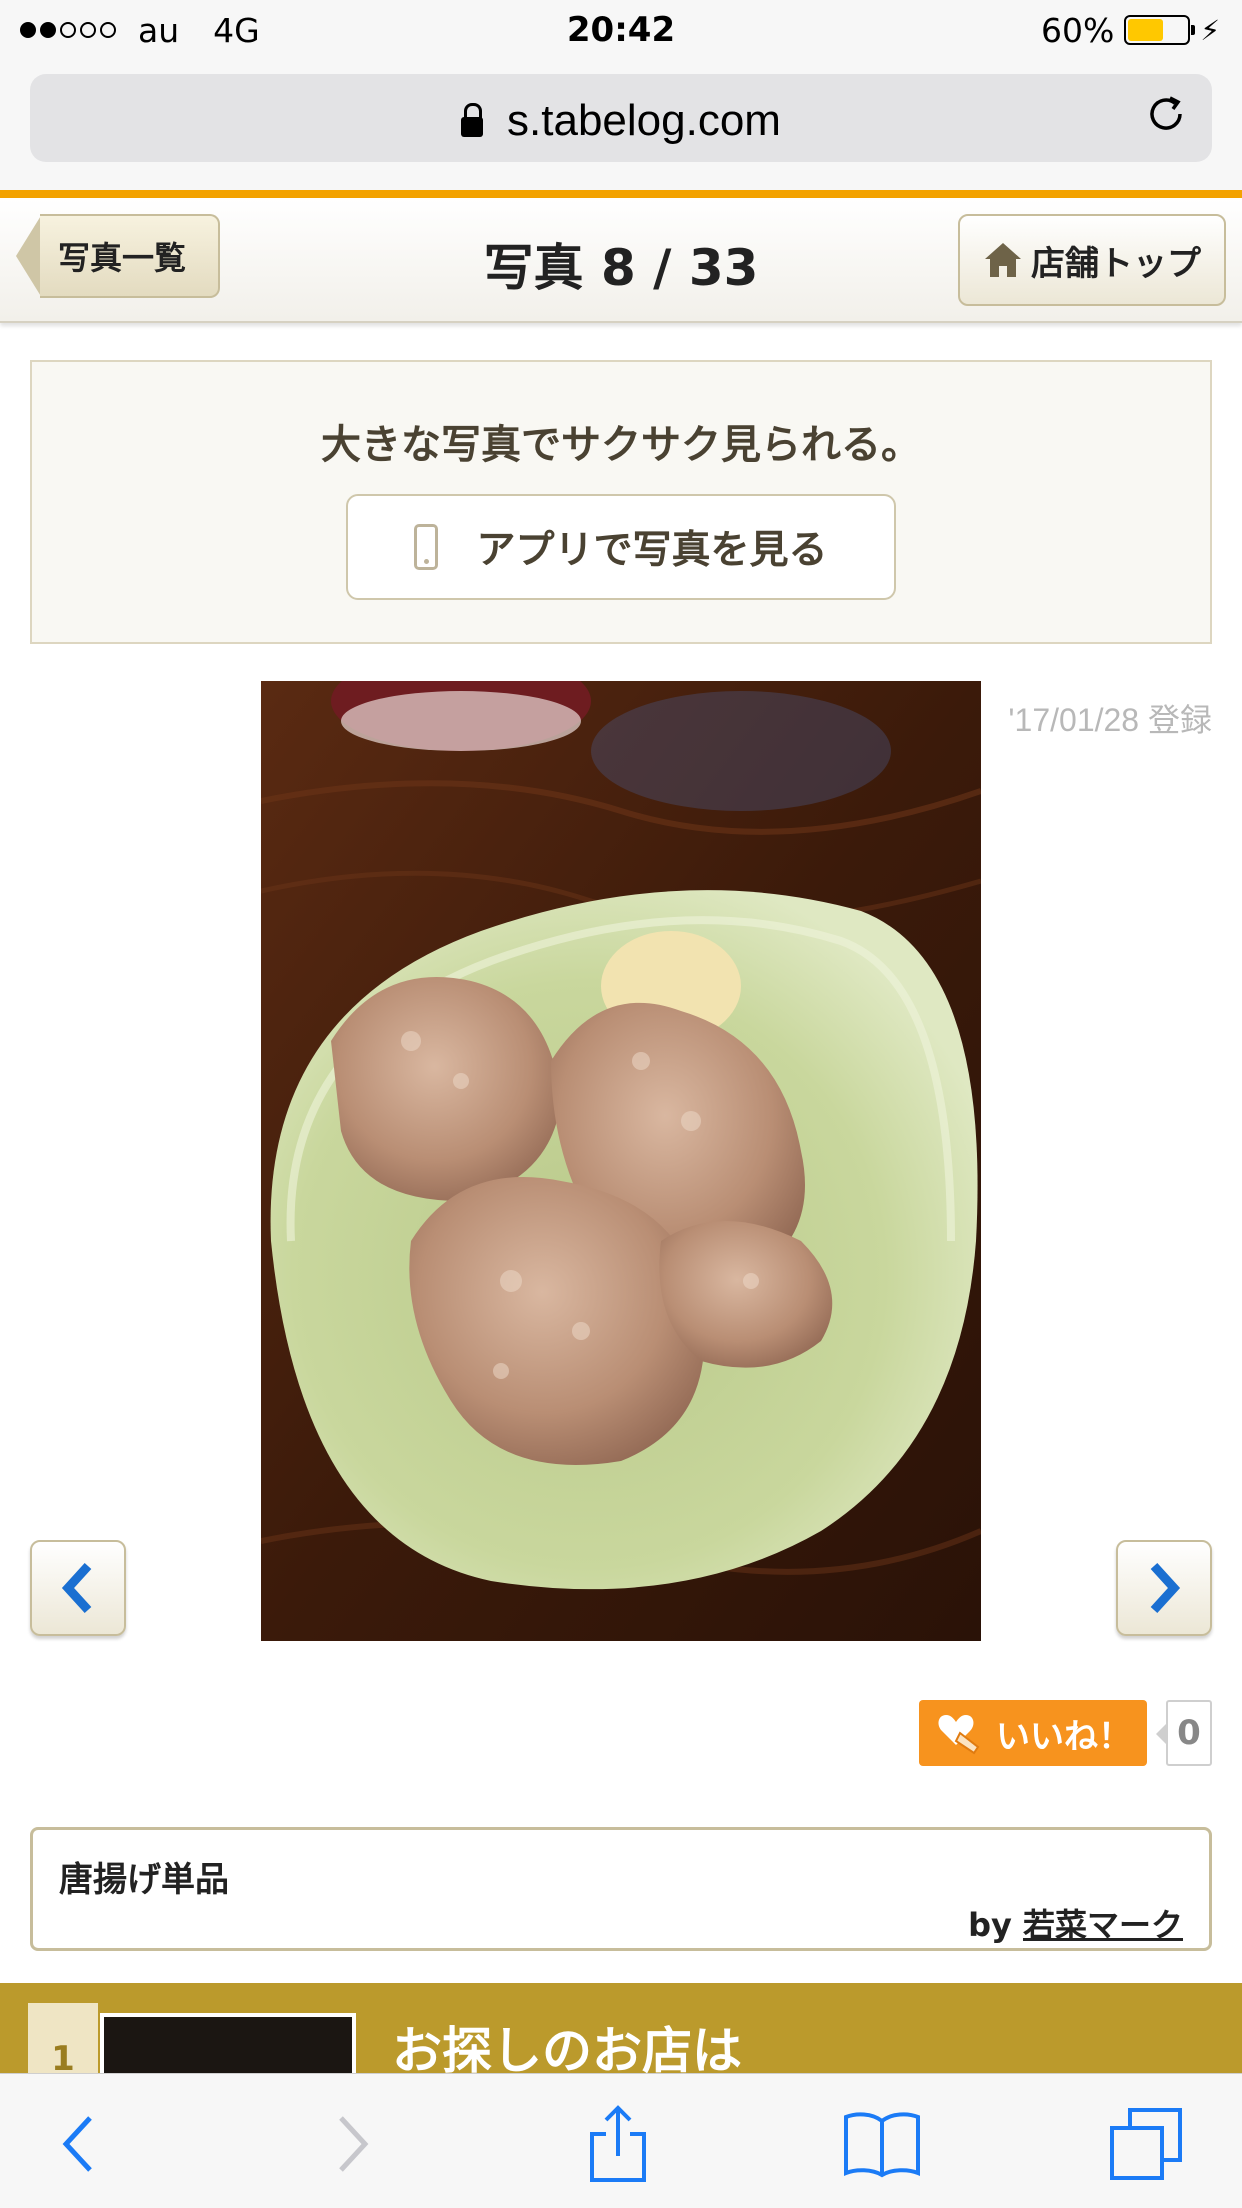  I want to click on previous-photo-button, so click(78, 1588).